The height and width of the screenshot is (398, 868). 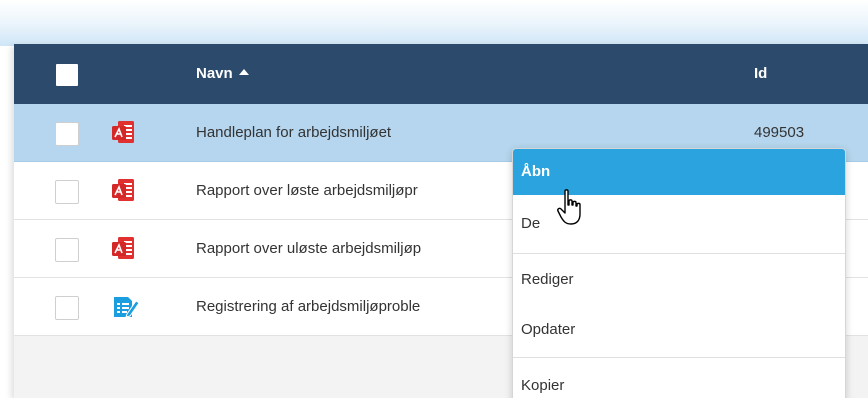 What do you see at coordinates (779, 132) in the screenshot?
I see `row-id: 499503` at bounding box center [779, 132].